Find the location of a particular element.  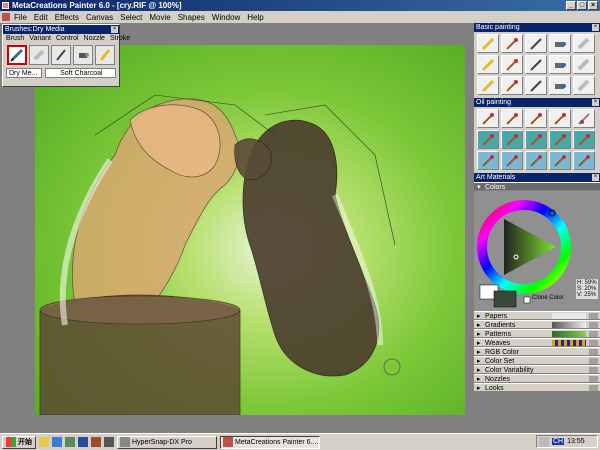

menu-file: File is located at coordinates (20, 17).